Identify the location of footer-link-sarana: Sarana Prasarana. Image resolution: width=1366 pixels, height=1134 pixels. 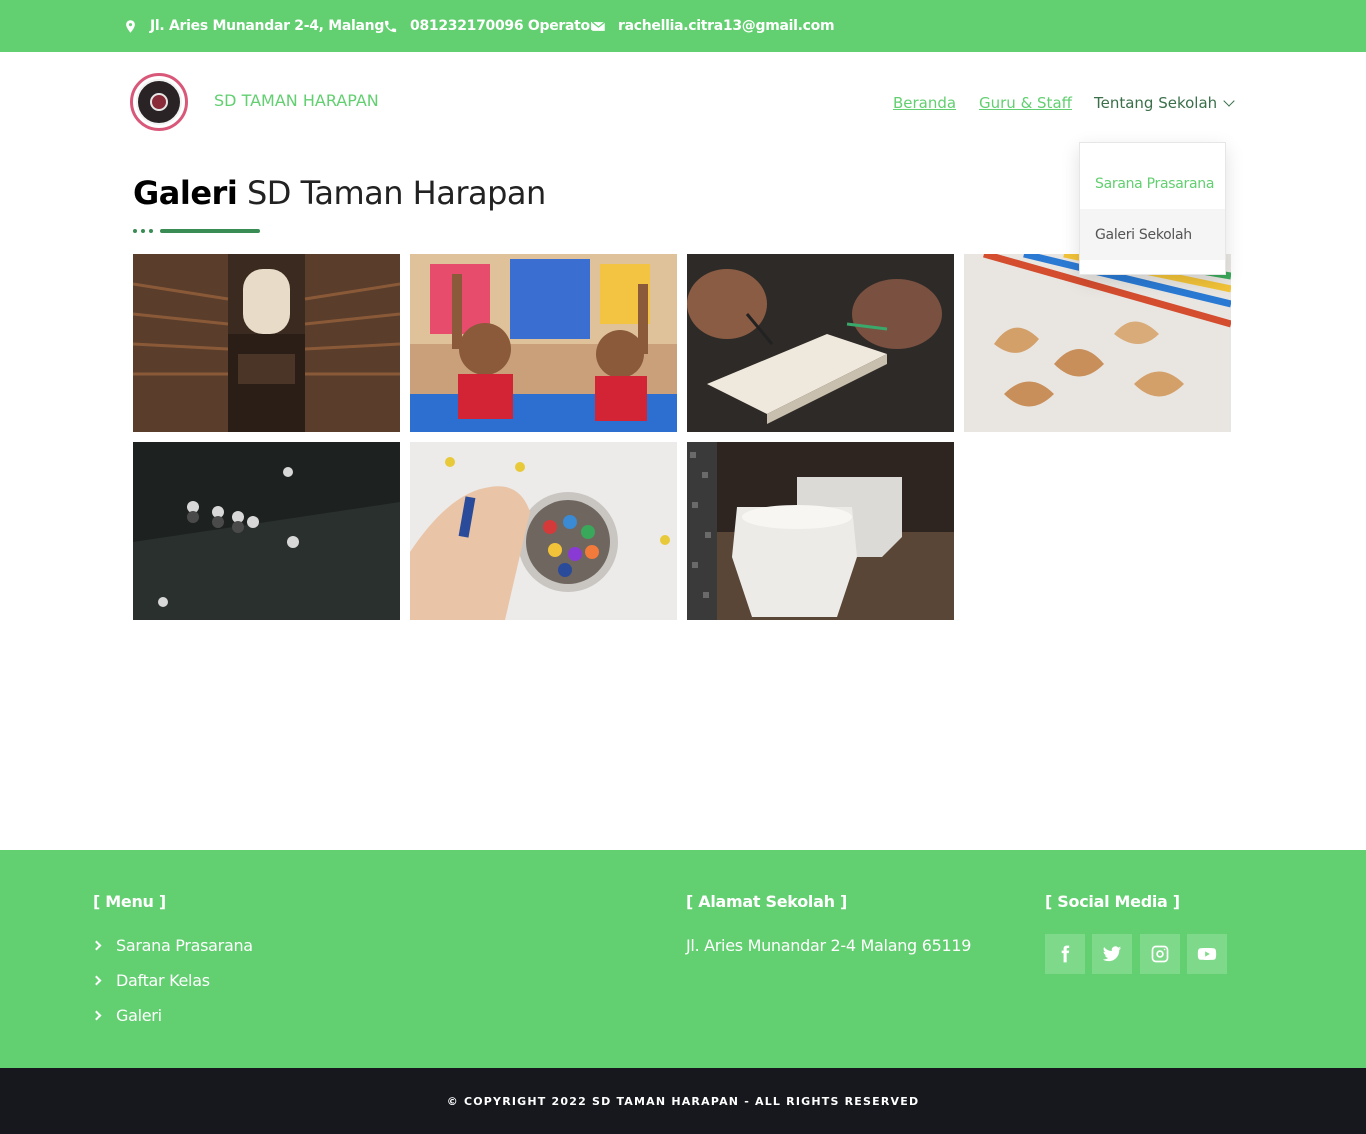
(172, 945).